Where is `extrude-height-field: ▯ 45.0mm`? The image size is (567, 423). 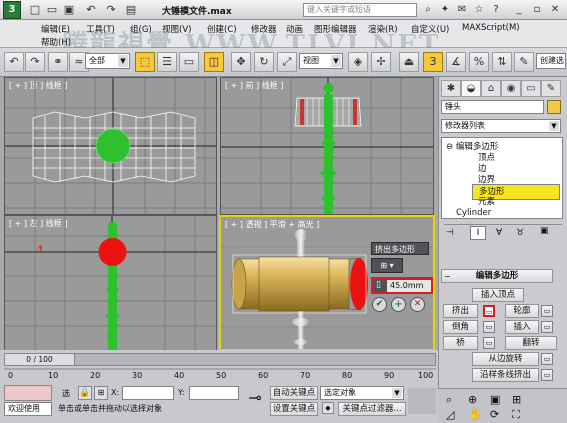 extrude-height-field: ▯ 45.0mm is located at coordinates (402, 285).